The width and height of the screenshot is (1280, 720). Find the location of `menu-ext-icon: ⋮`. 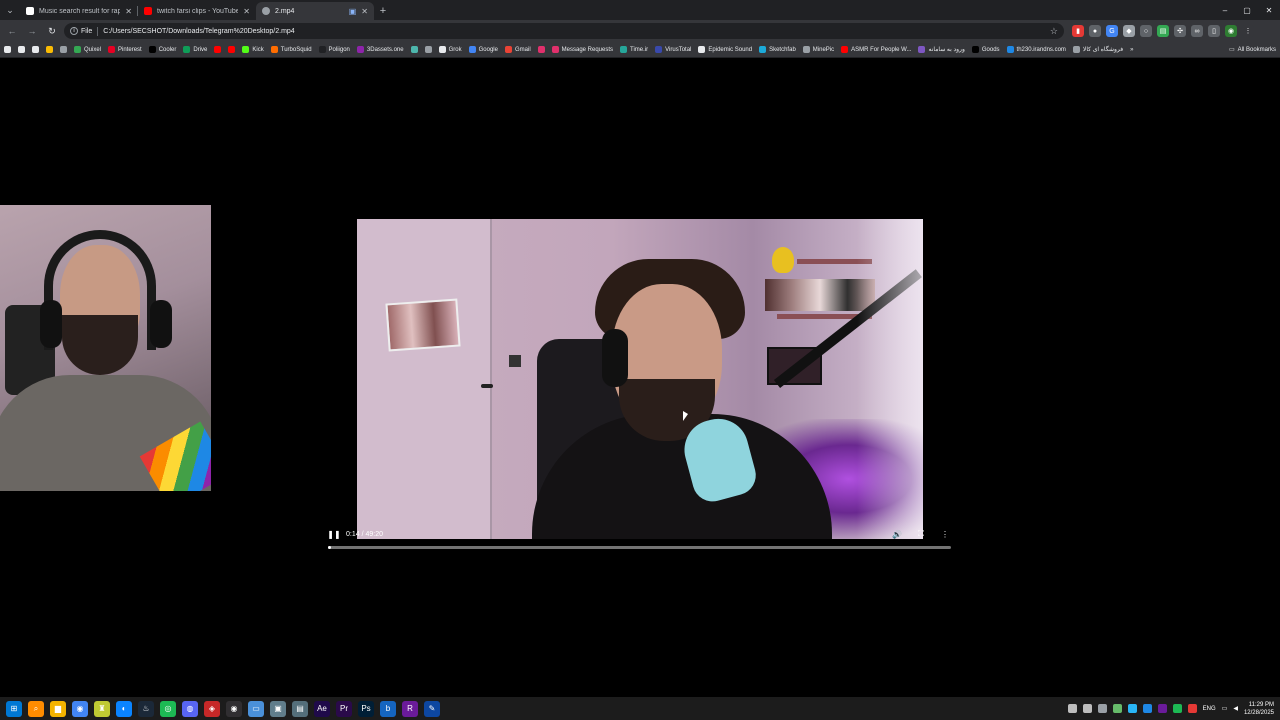

menu-ext-icon: ⋮ is located at coordinates (1248, 31).